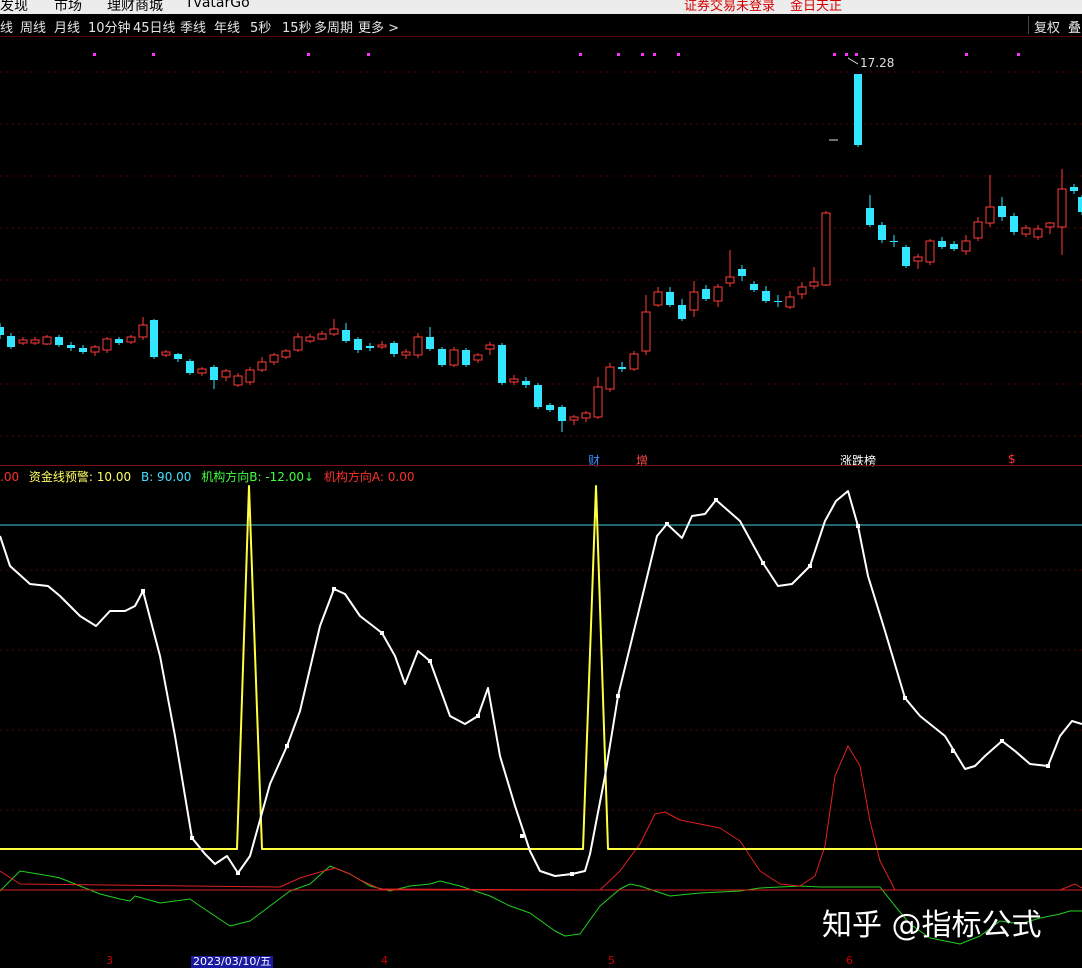 The height and width of the screenshot is (968, 1082). I want to click on news-ticker: 金日天正, so click(816, 7).